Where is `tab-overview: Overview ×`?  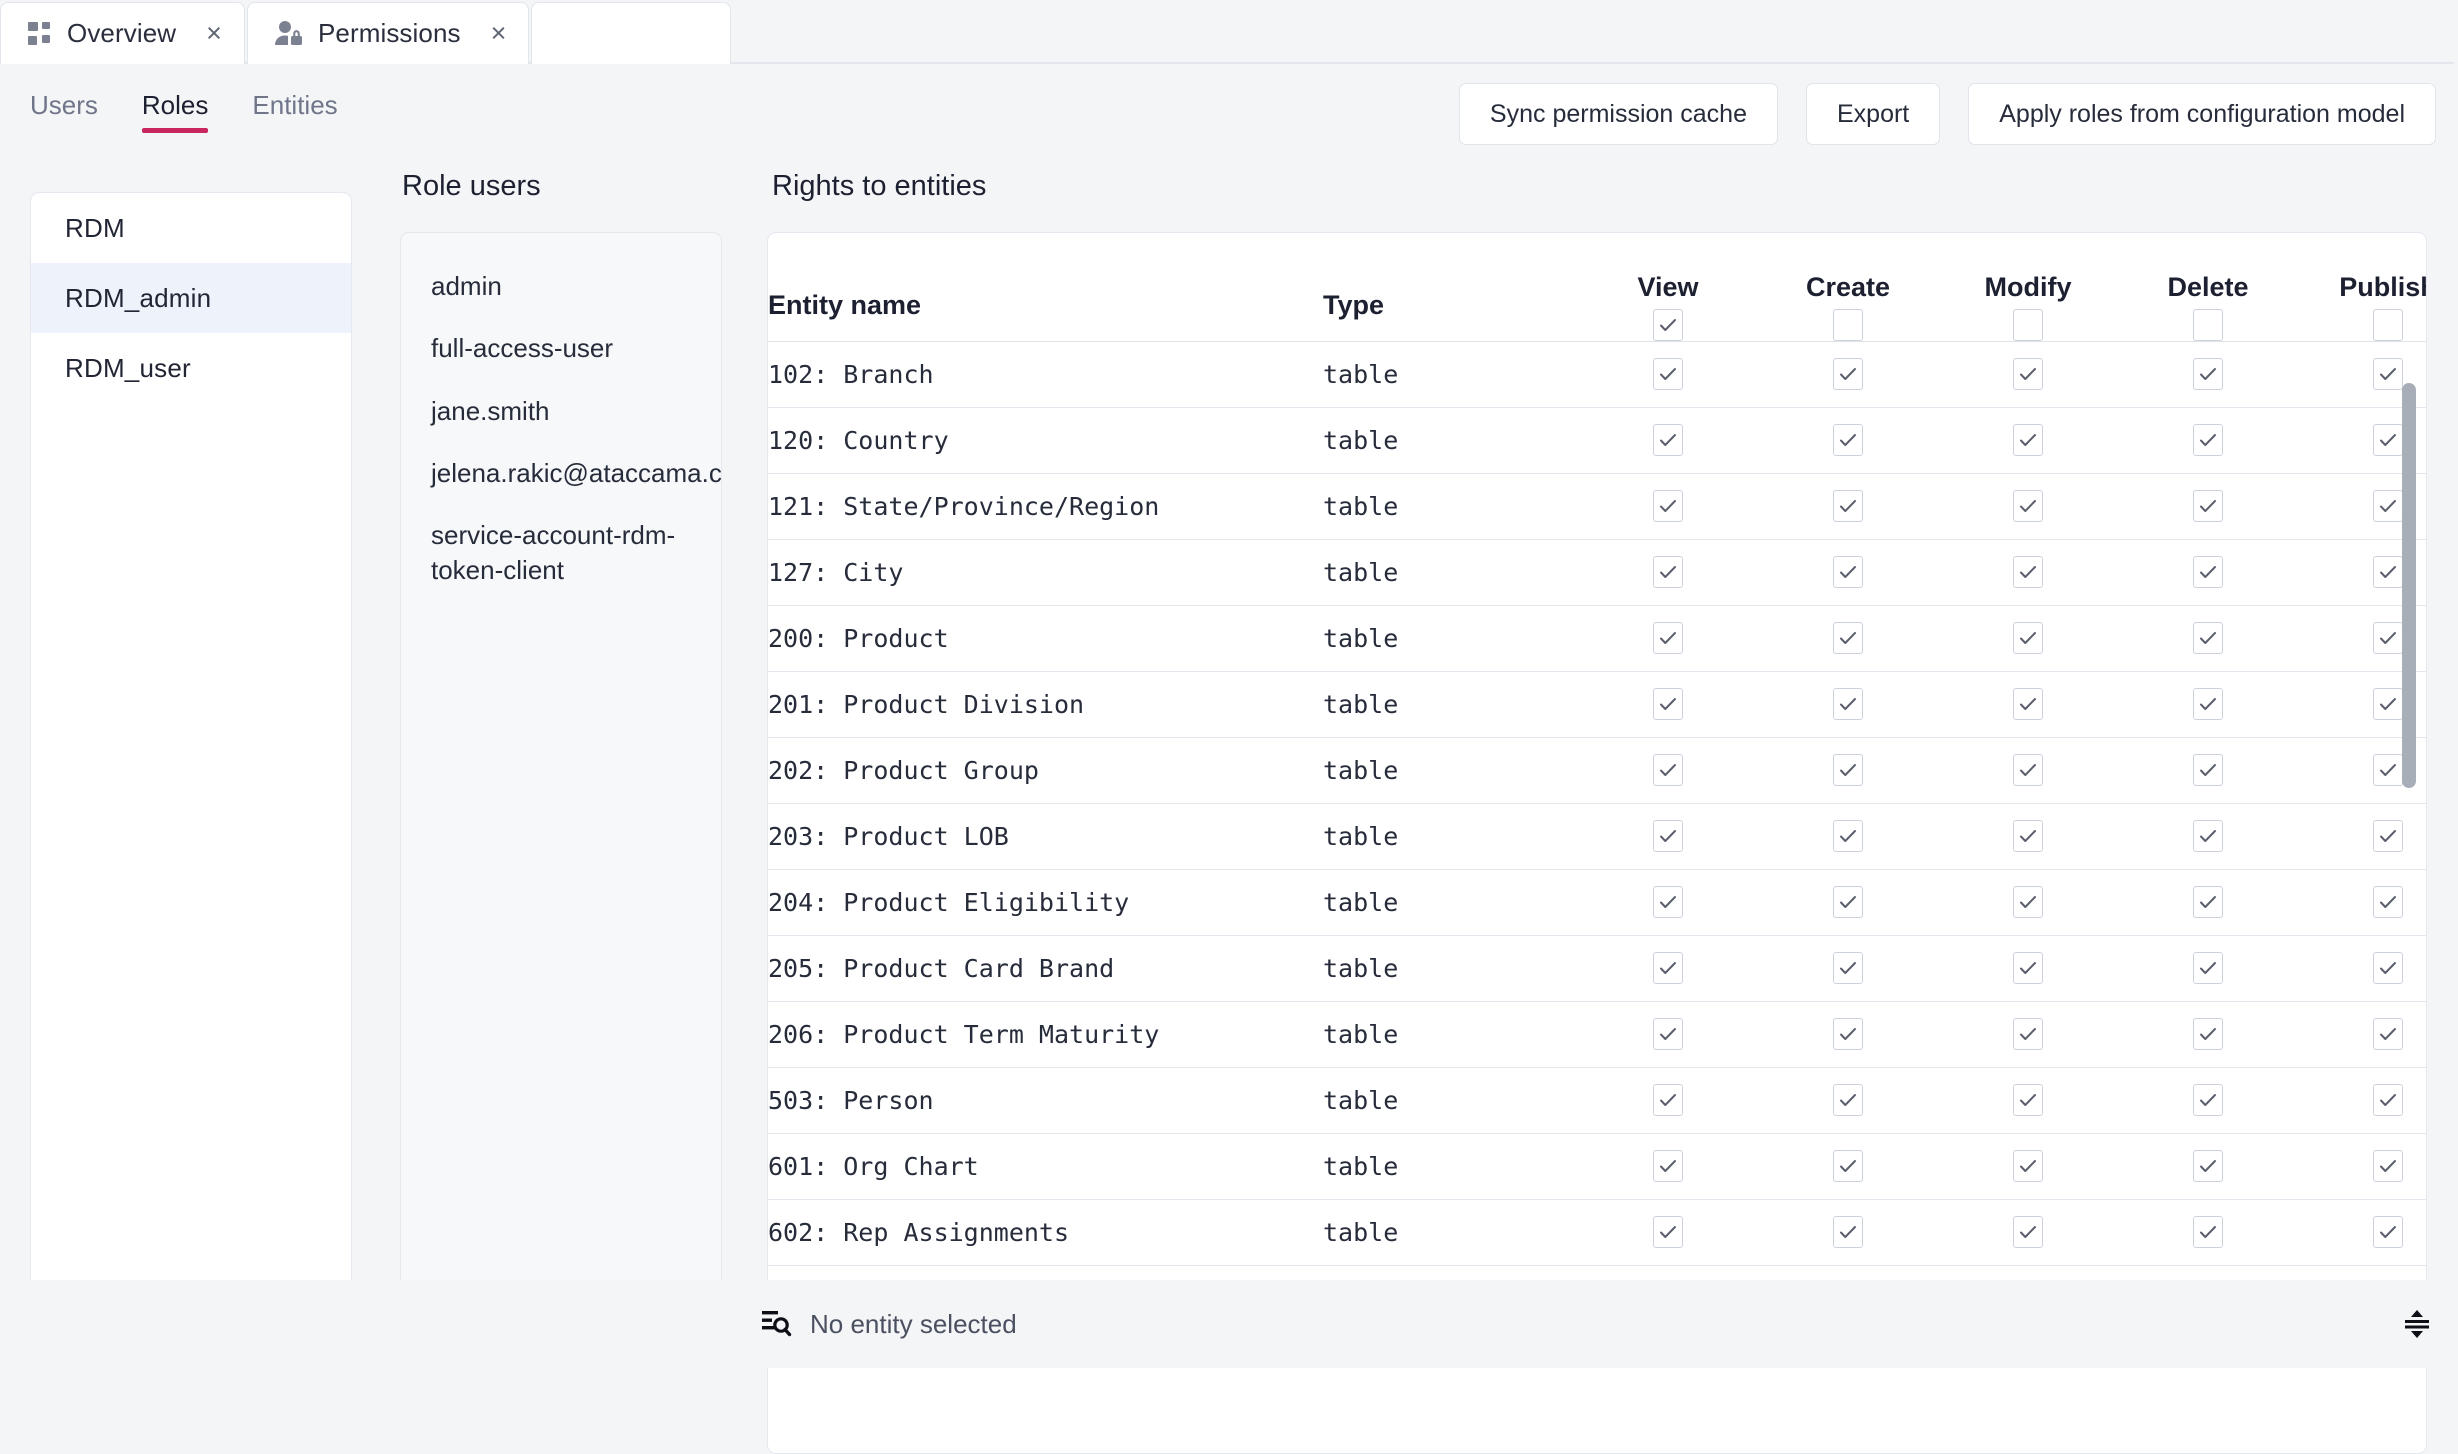
tab-overview: Overview × is located at coordinates (122, 33).